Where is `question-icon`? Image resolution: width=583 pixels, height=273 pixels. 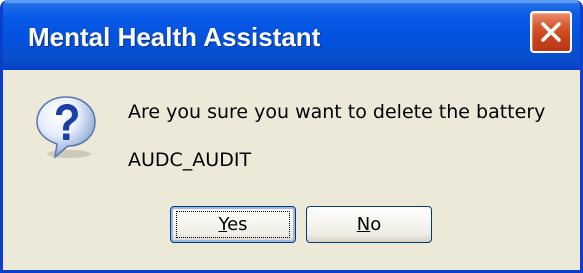
question-icon is located at coordinates (66, 127).